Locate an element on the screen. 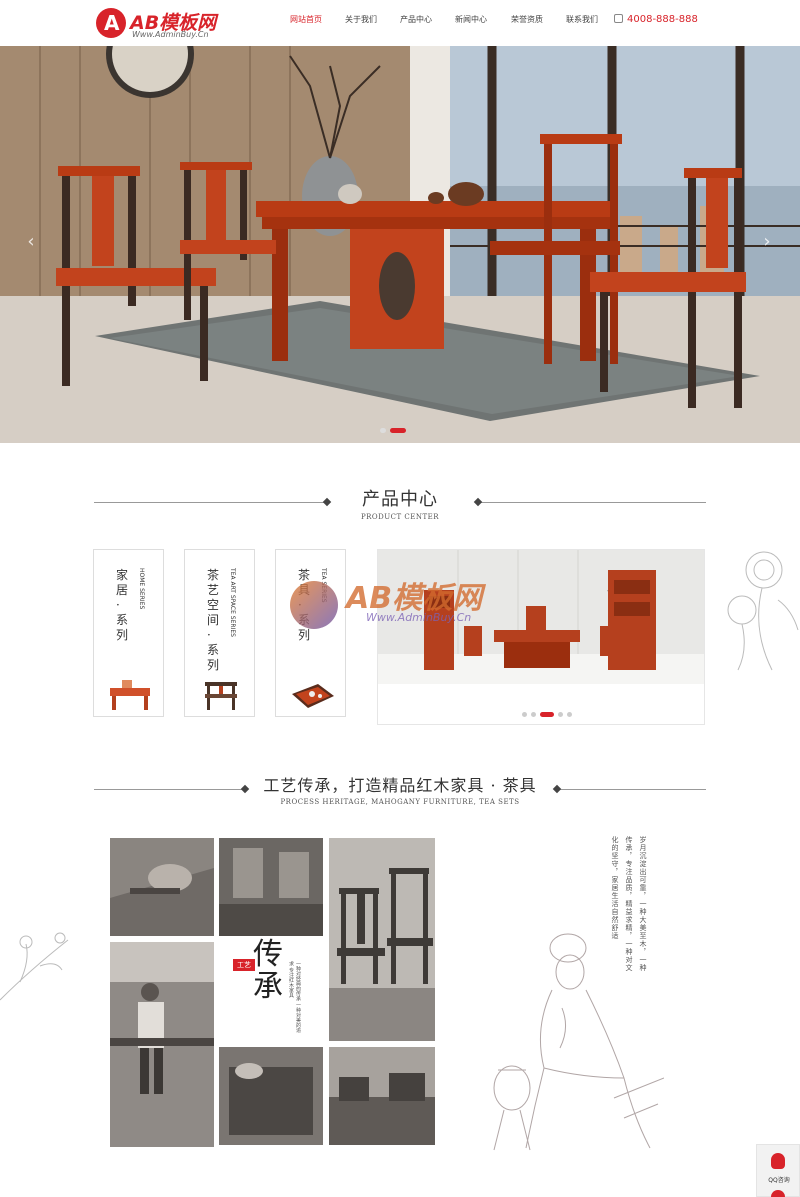 This screenshot has width=800, height=1197. watermark-url: Www.AdminBuy.Cn is located at coordinates (419, 617).